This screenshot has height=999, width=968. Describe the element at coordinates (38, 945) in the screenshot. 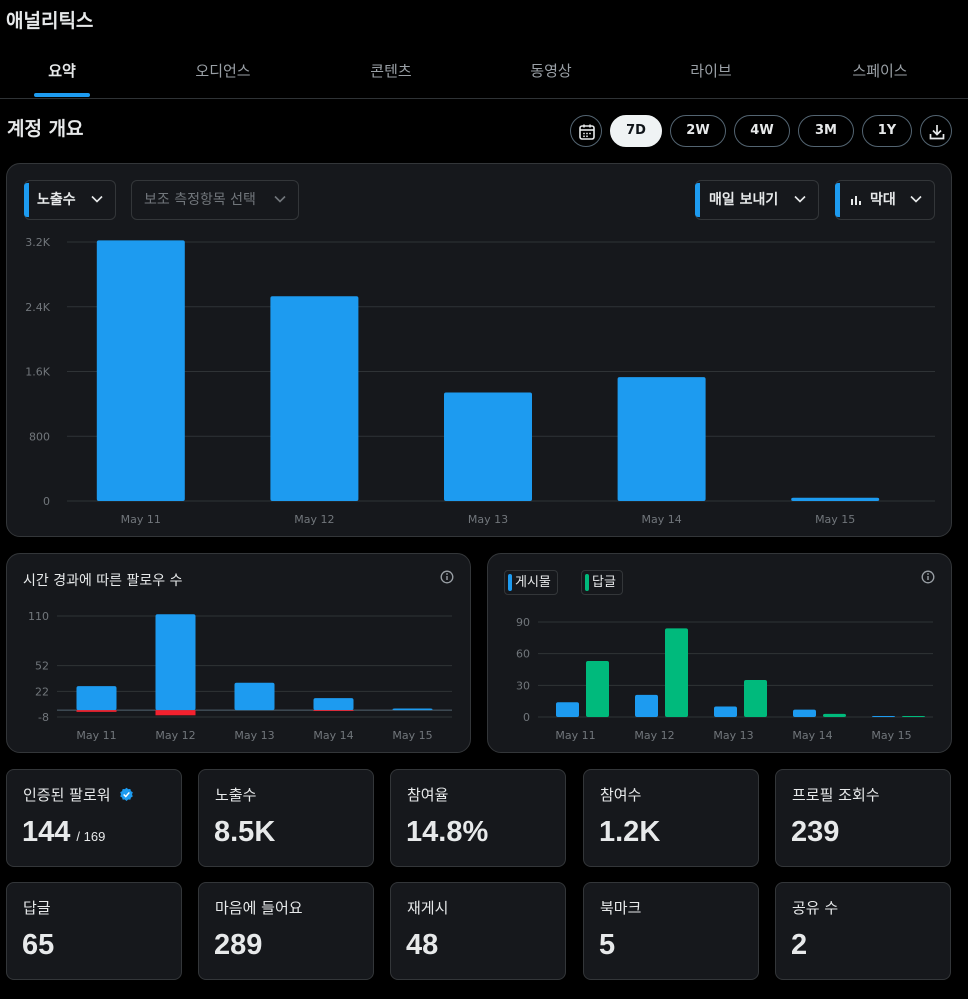

I see `metric-value: 65` at that location.